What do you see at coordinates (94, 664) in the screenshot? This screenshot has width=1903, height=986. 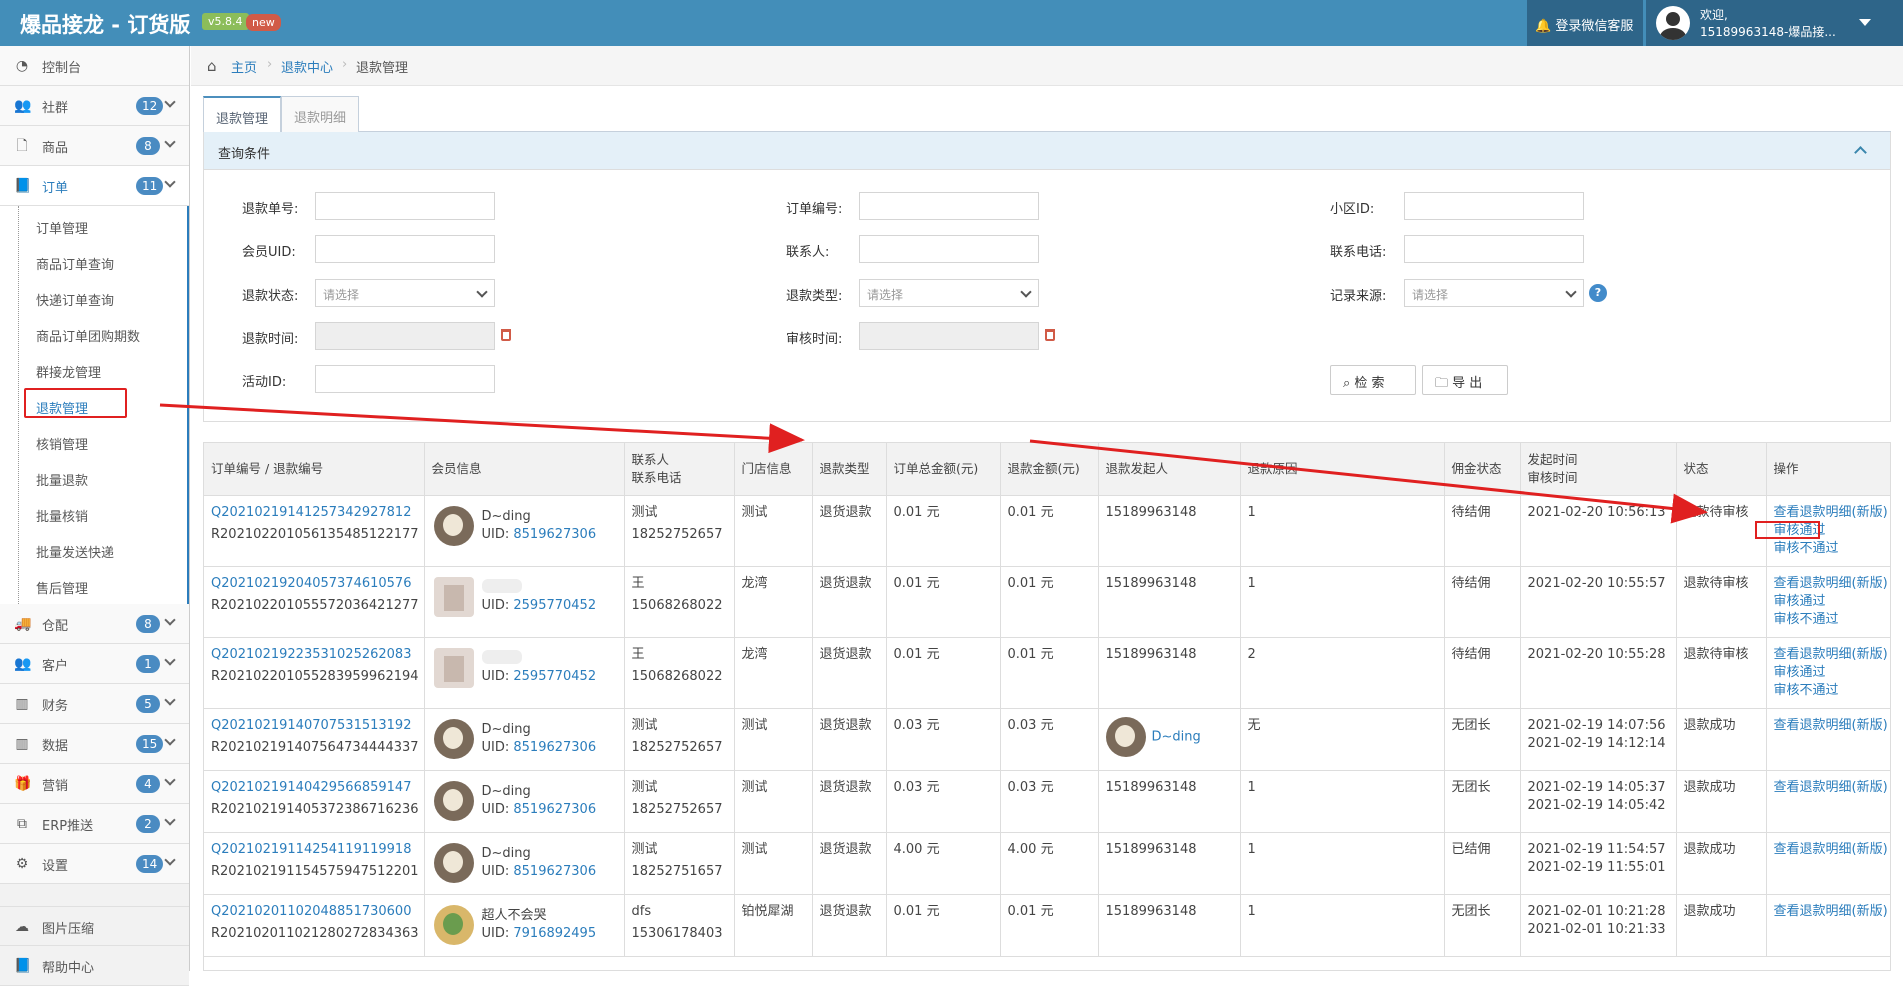 I see `sidebar-item-customers: 👥 客户 1` at bounding box center [94, 664].